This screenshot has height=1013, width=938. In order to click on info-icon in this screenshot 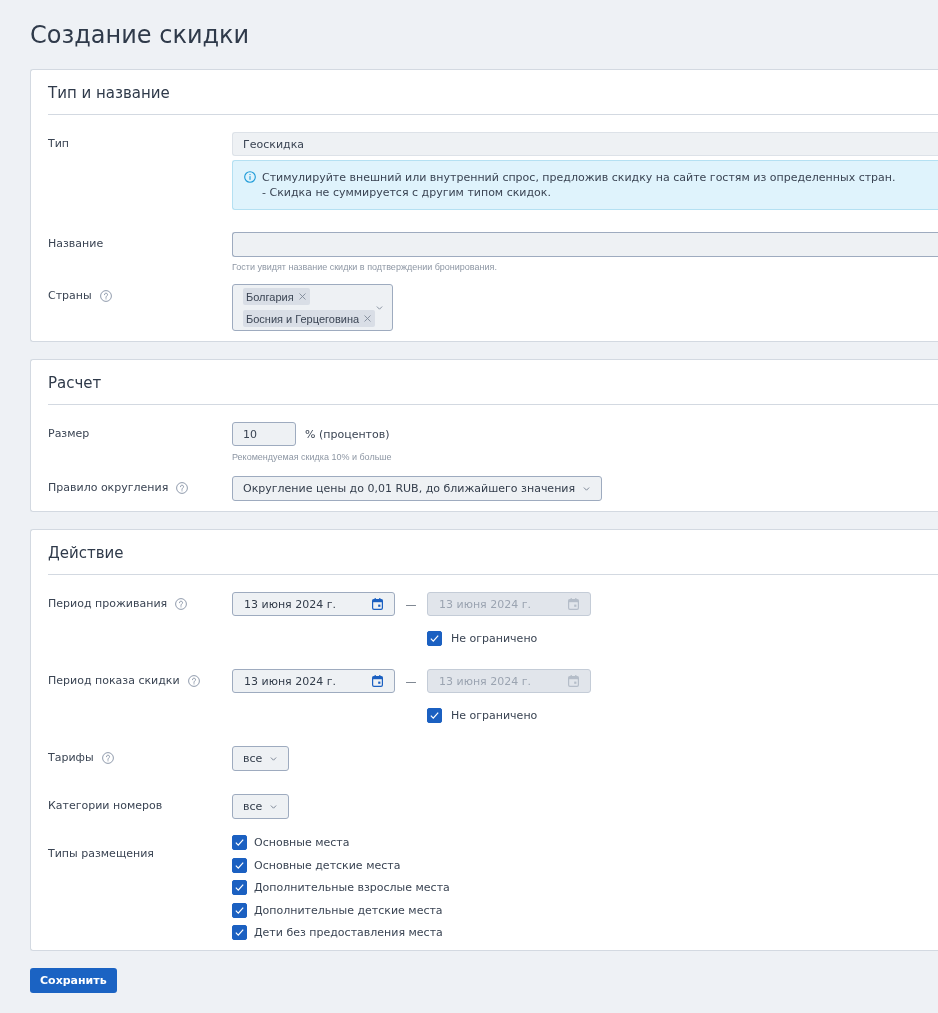, I will do `click(250, 177)`.